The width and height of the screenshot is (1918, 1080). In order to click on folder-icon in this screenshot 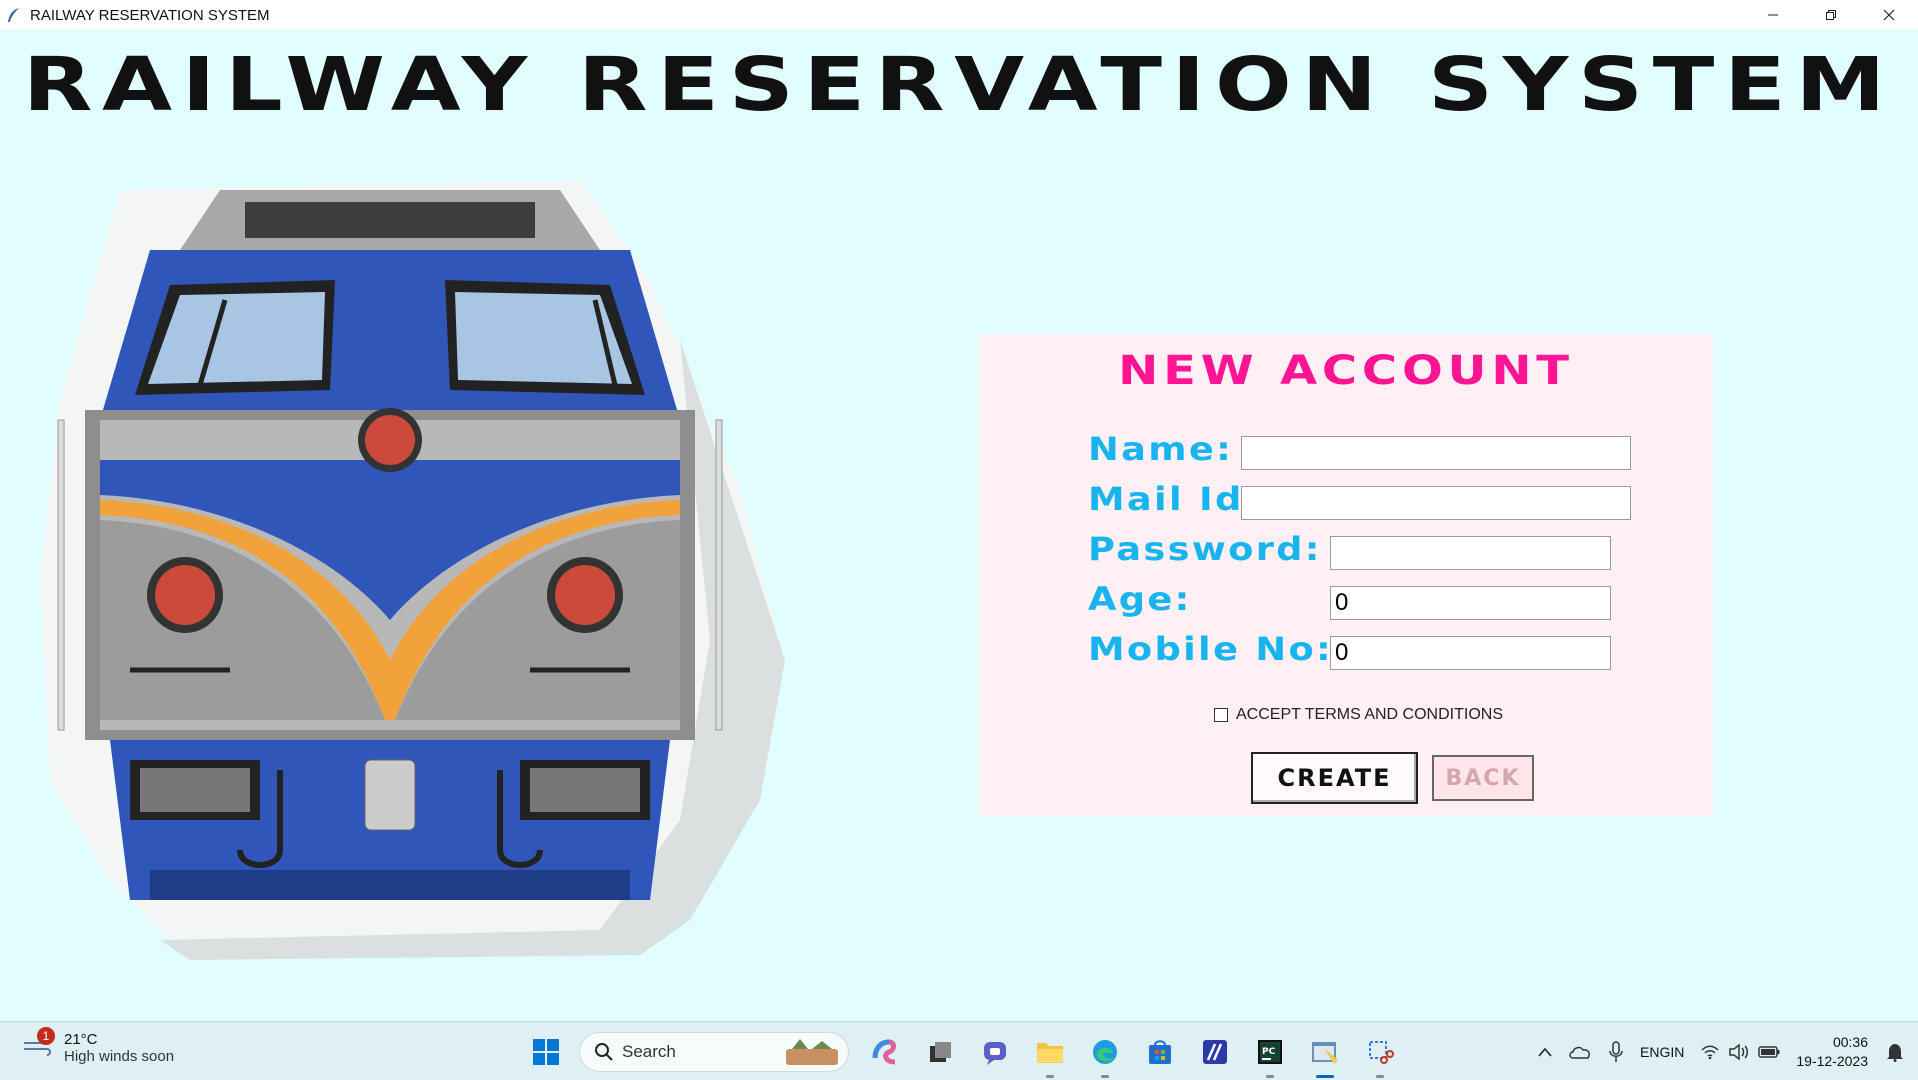, I will do `click(1050, 1053)`.